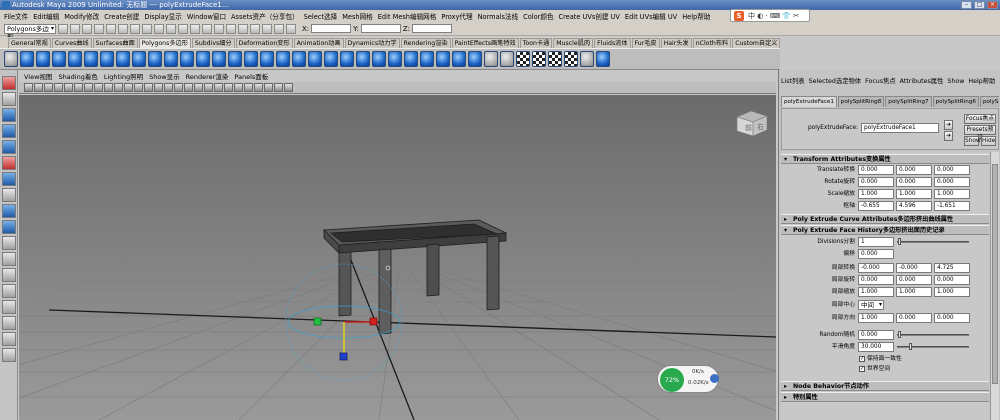  Describe the element at coordinates (645, 43) in the screenshot. I see `shelf-tab-fur: Fur毛皮` at that location.